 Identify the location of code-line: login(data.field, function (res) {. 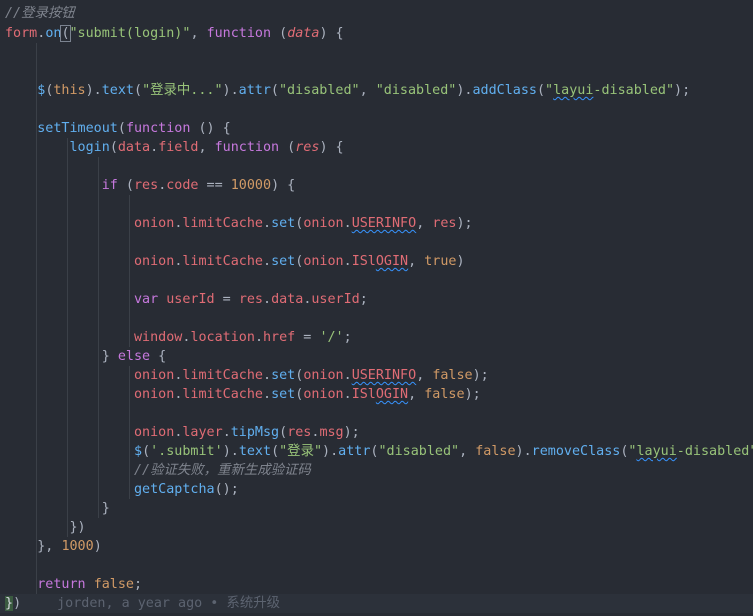
(376, 147).